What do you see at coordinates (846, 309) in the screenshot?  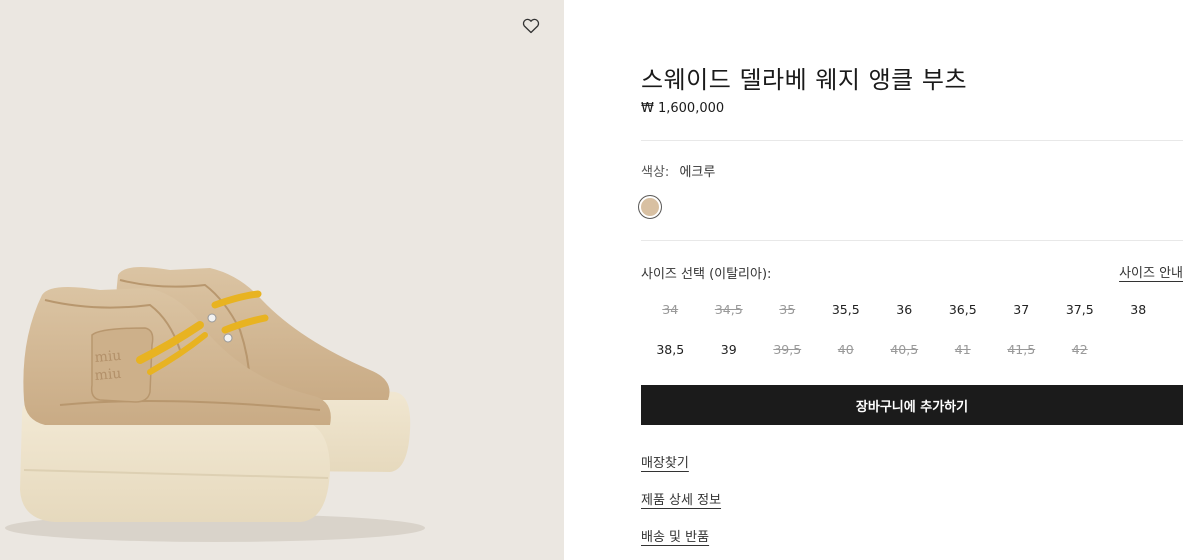 I see `size-option: 35,5` at bounding box center [846, 309].